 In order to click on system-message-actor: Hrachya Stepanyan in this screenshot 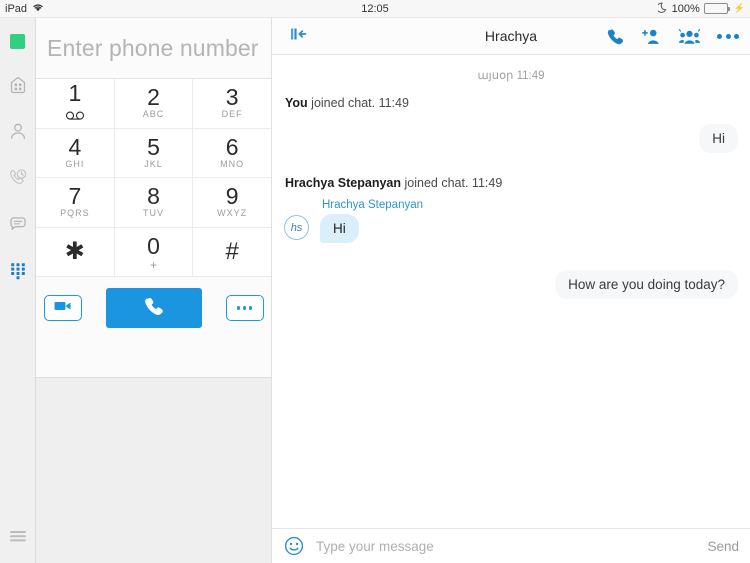, I will do `click(343, 183)`.